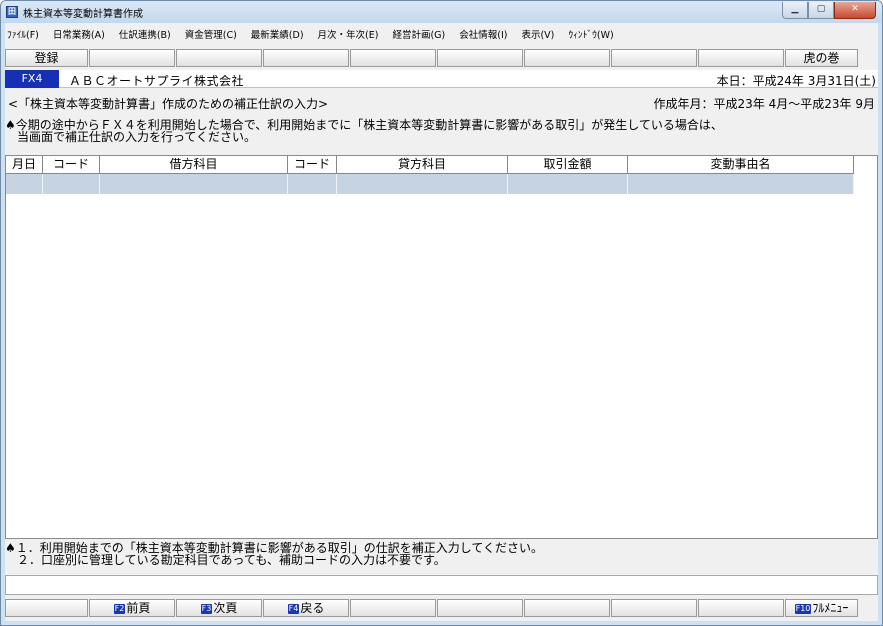 The height and width of the screenshot is (626, 883). I want to click on f10-key-icon: F10, so click(803, 609).